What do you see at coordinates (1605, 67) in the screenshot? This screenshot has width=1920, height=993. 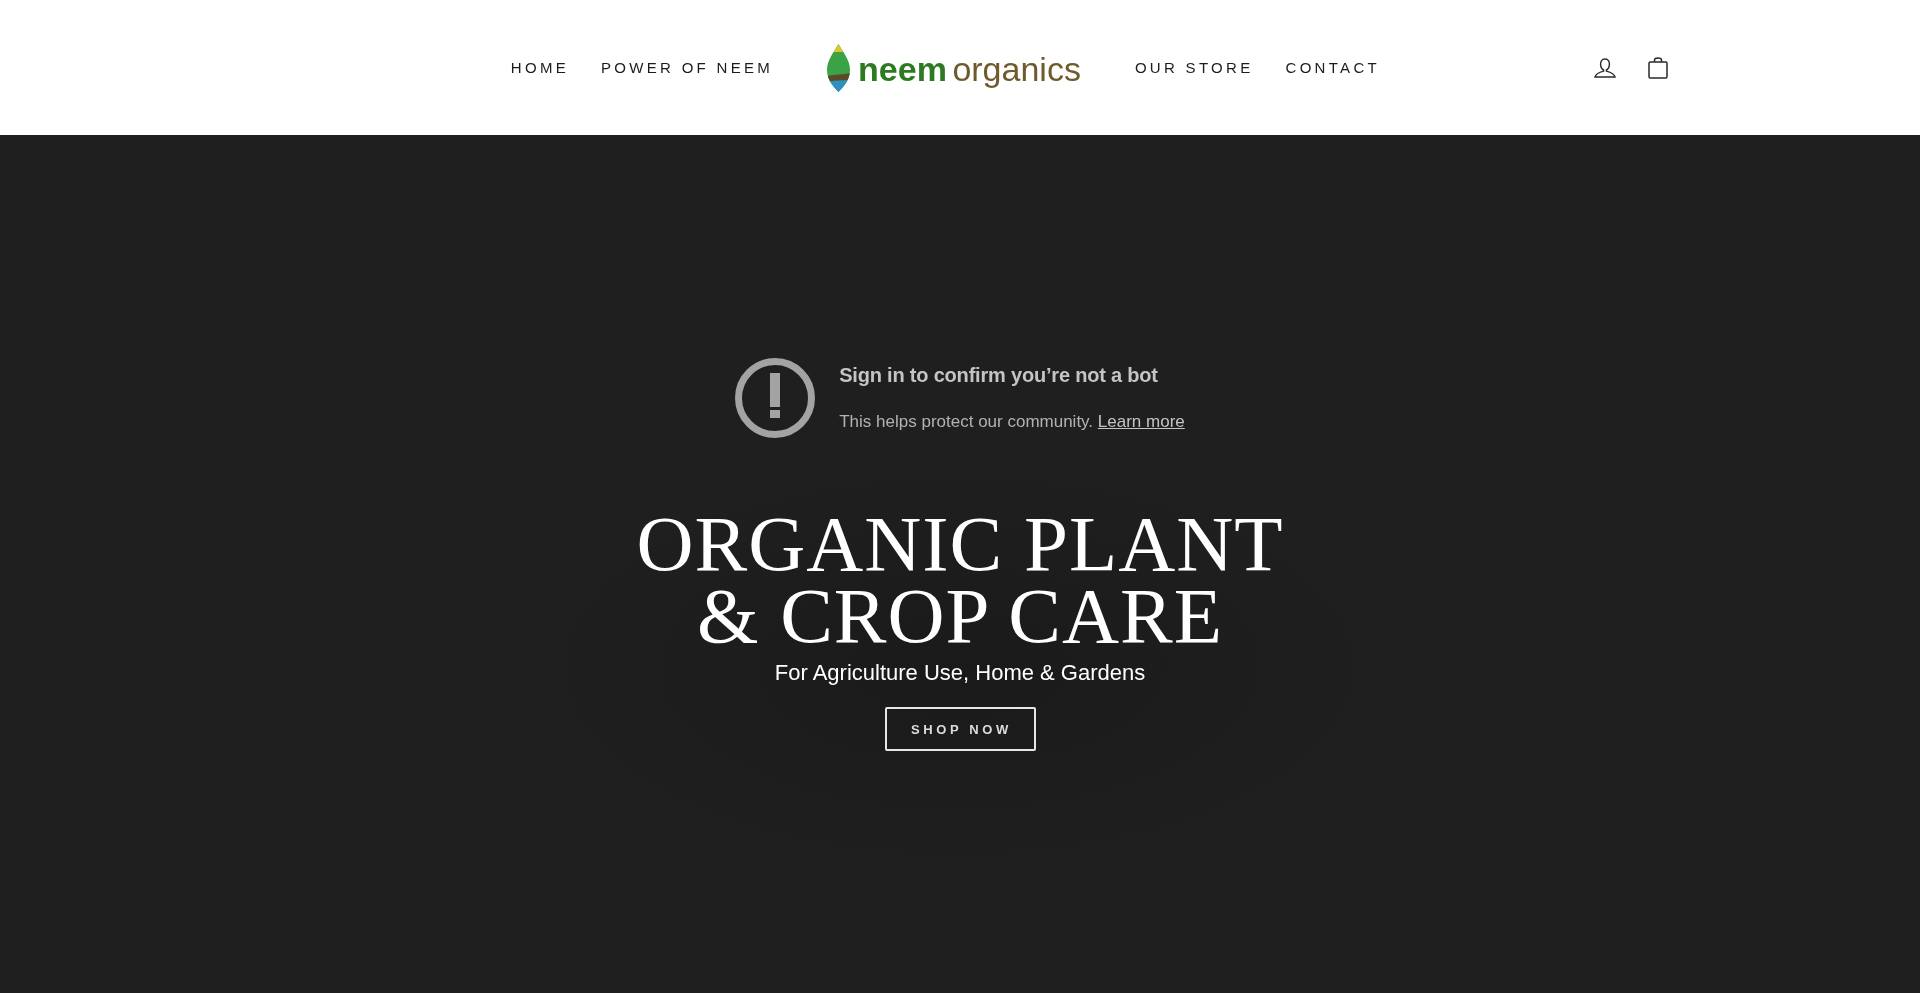 I see `user-icon` at bounding box center [1605, 67].